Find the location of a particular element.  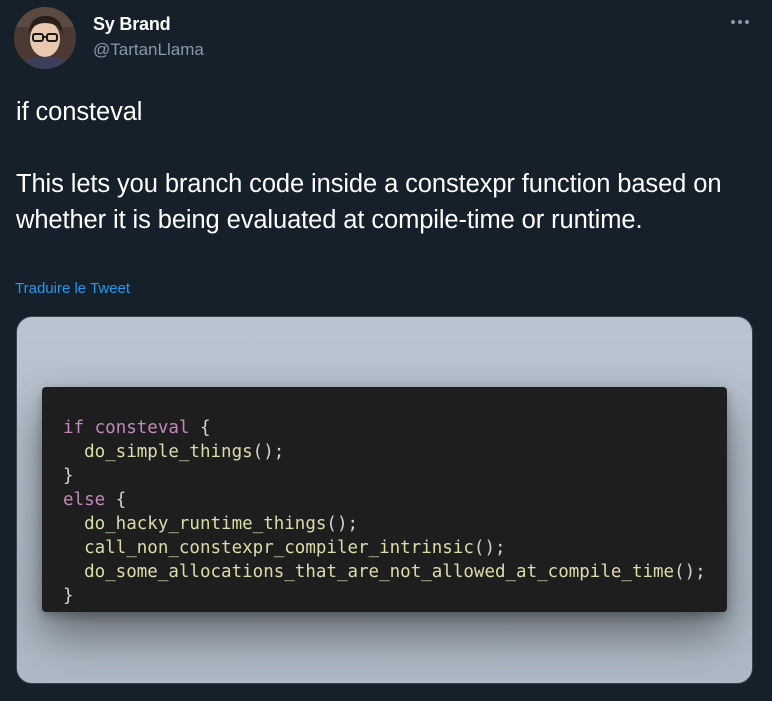

translate-tweet-link: Traduire le Tweet is located at coordinates (72, 288).